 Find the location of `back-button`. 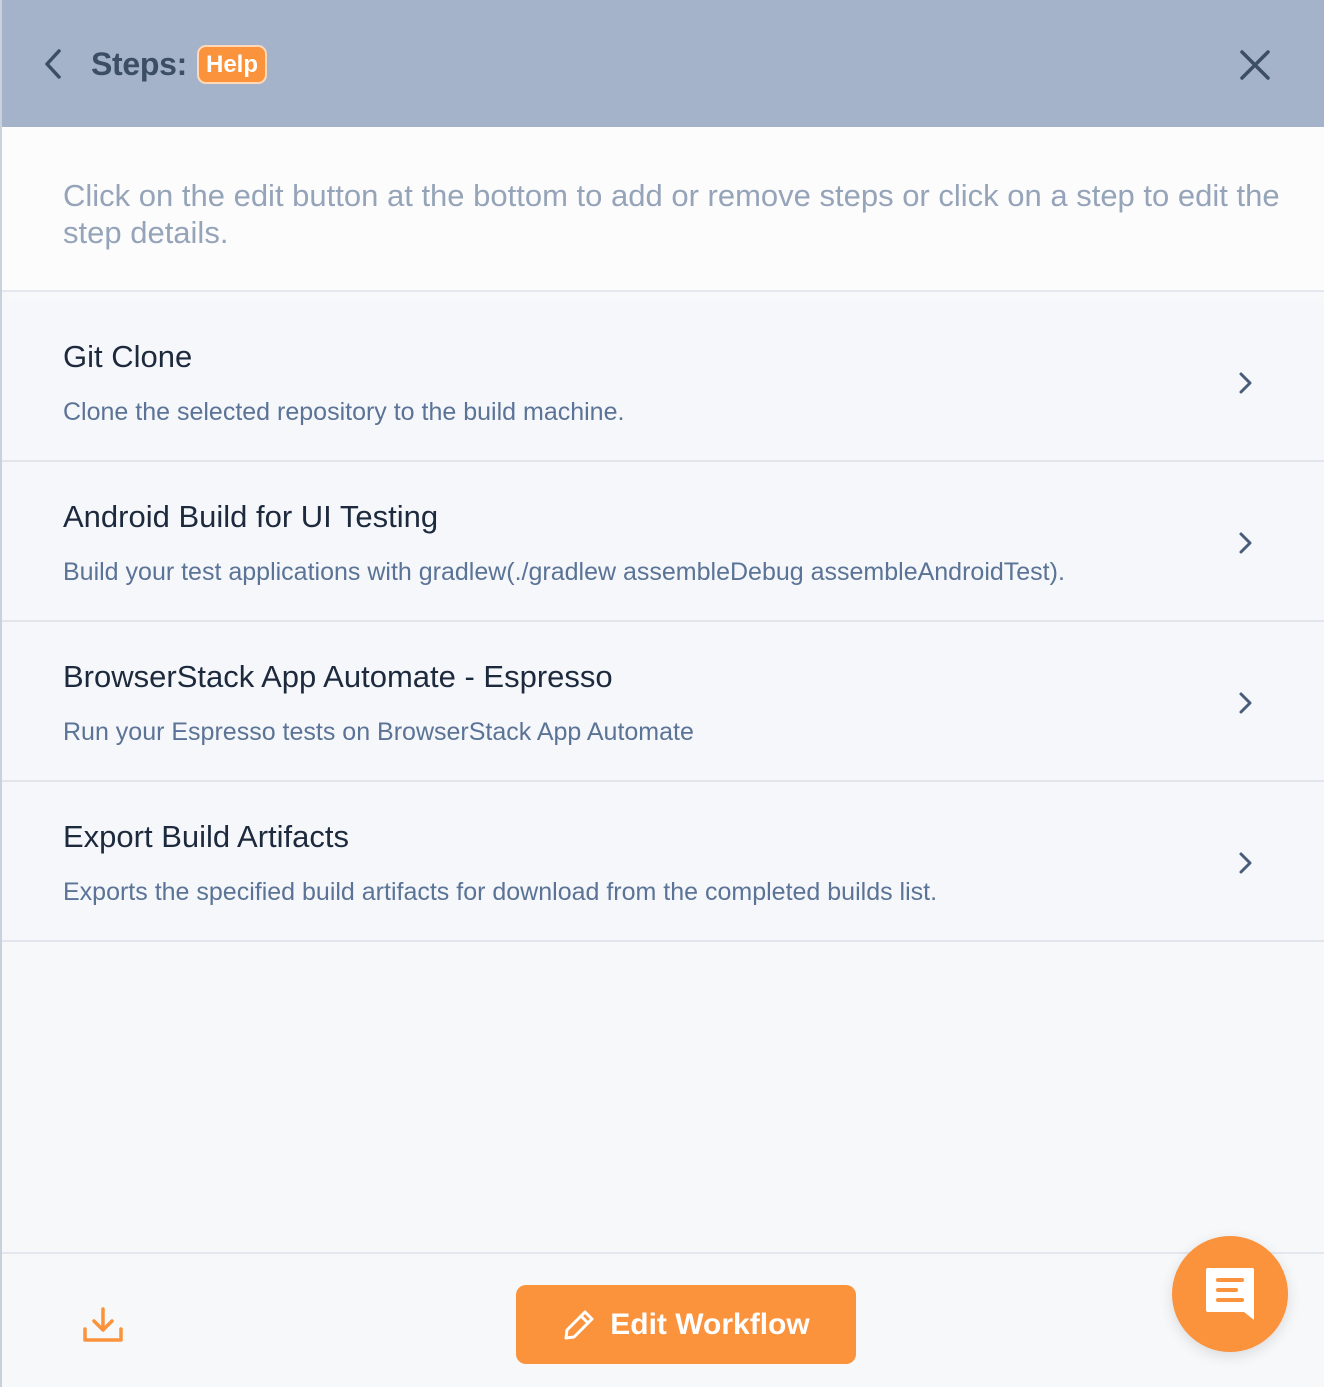

back-button is located at coordinates (53, 64).